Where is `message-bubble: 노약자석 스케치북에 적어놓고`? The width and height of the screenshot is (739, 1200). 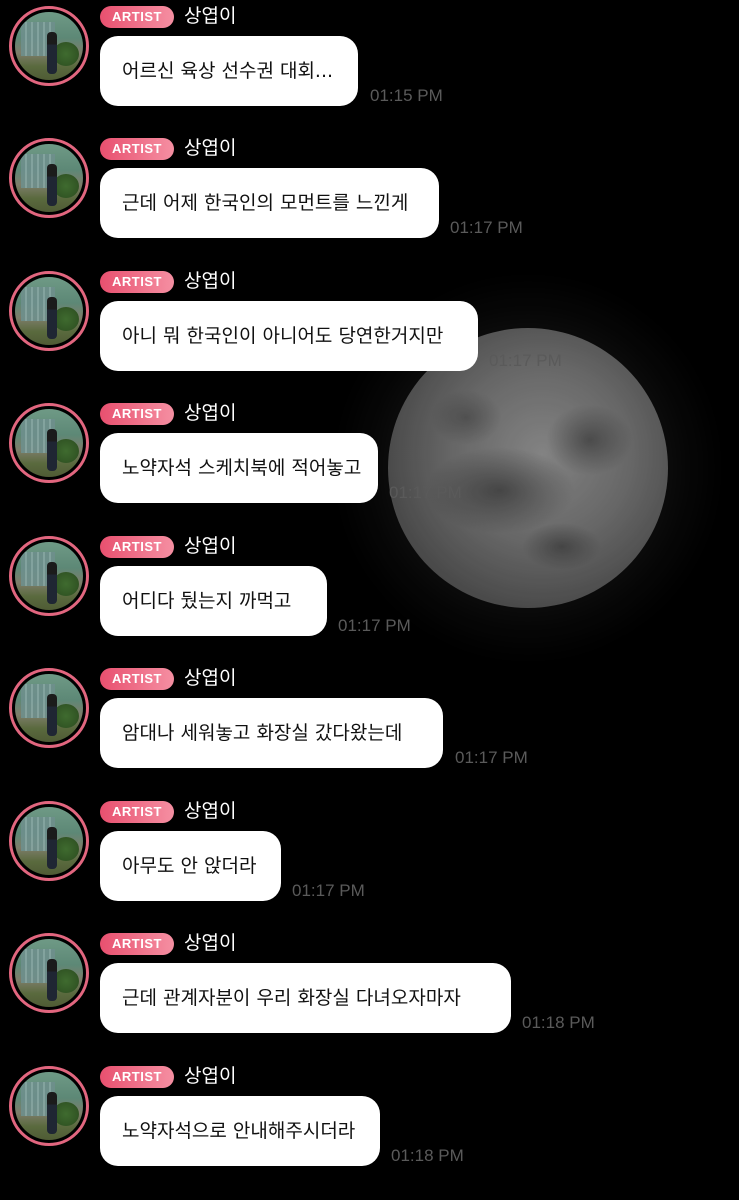
message-bubble: 노약자석 스케치북에 적어놓고 is located at coordinates (239, 468).